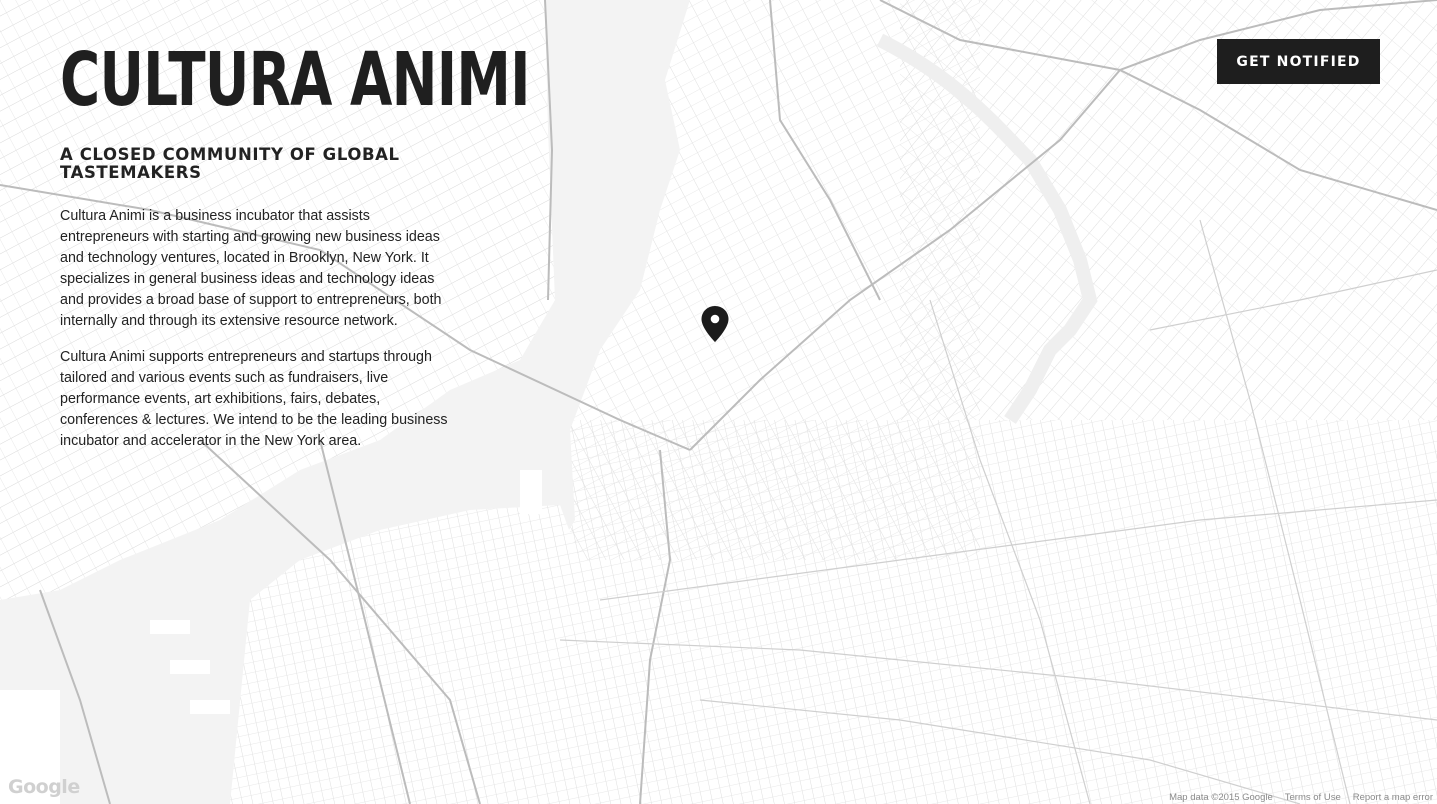 The height and width of the screenshot is (804, 1437). Describe the element at coordinates (715, 324) in the screenshot. I see `location-pin-icon` at that location.